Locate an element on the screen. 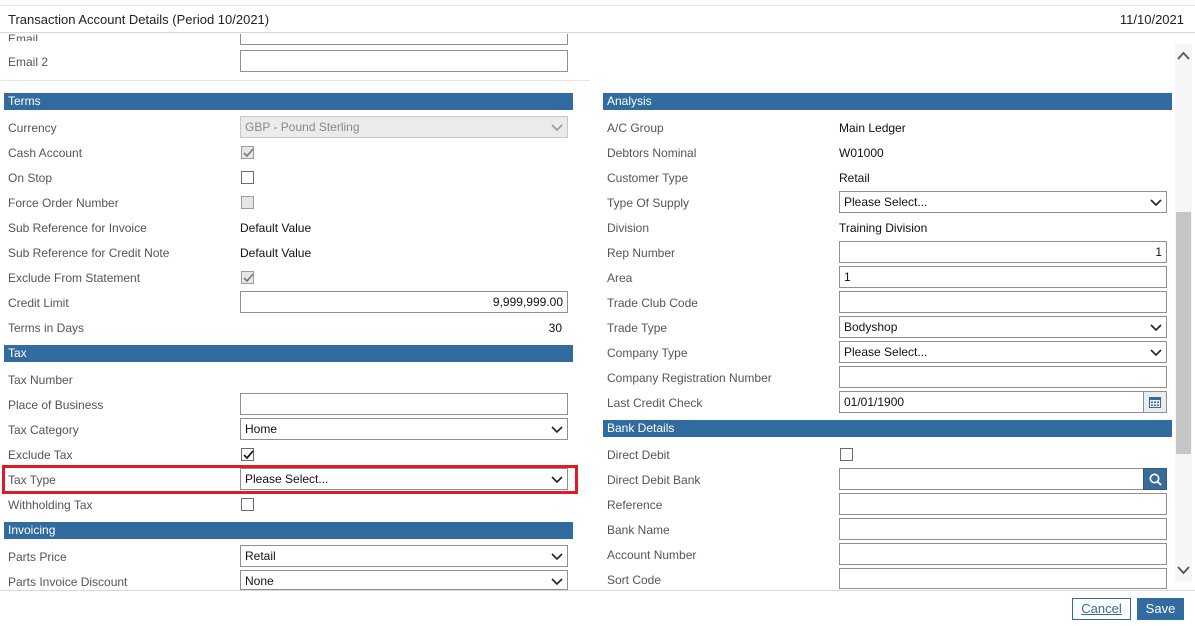  exclude-tax-label: Exclude Tax is located at coordinates (40, 455).